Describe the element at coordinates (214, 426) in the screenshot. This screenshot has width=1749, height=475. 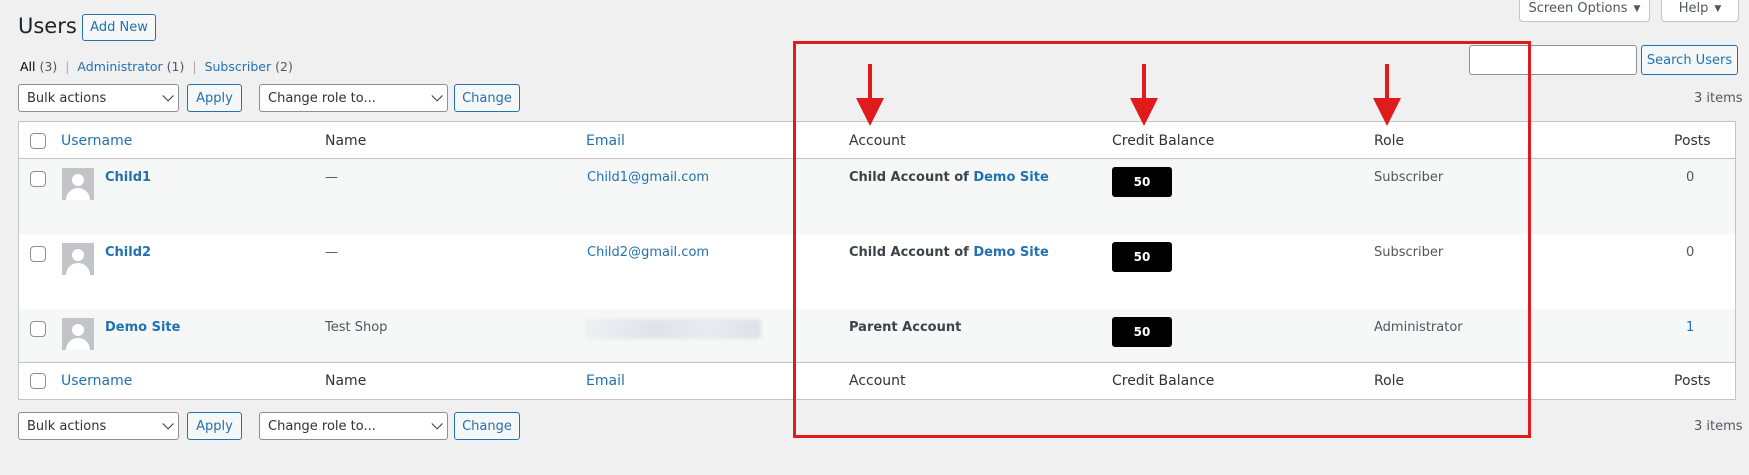
I see `apply-button-bottom: Apply` at that location.